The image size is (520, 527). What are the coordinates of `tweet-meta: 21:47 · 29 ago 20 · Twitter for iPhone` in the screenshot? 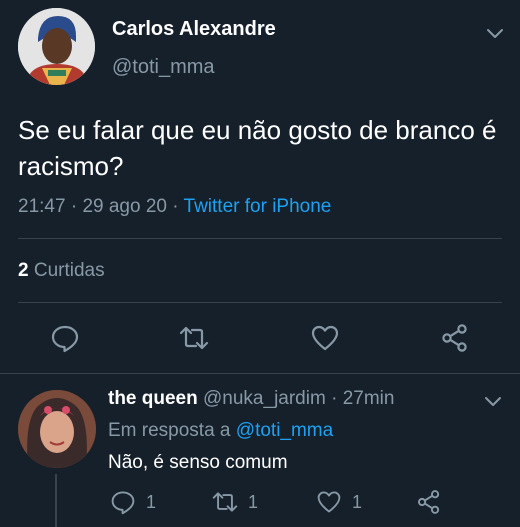 It's located at (174, 207).